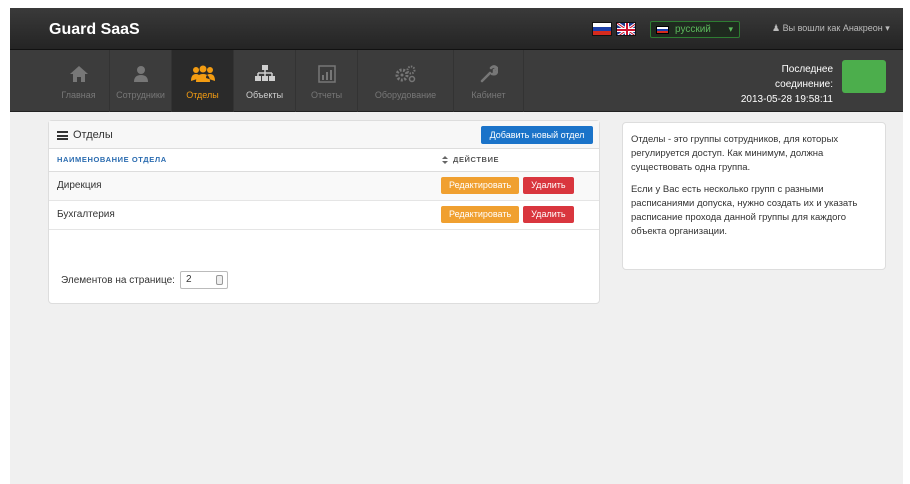  I want to click on column-header-name: НАИМЕНОВАНИЕ ОТДЕЛА, so click(244, 160).